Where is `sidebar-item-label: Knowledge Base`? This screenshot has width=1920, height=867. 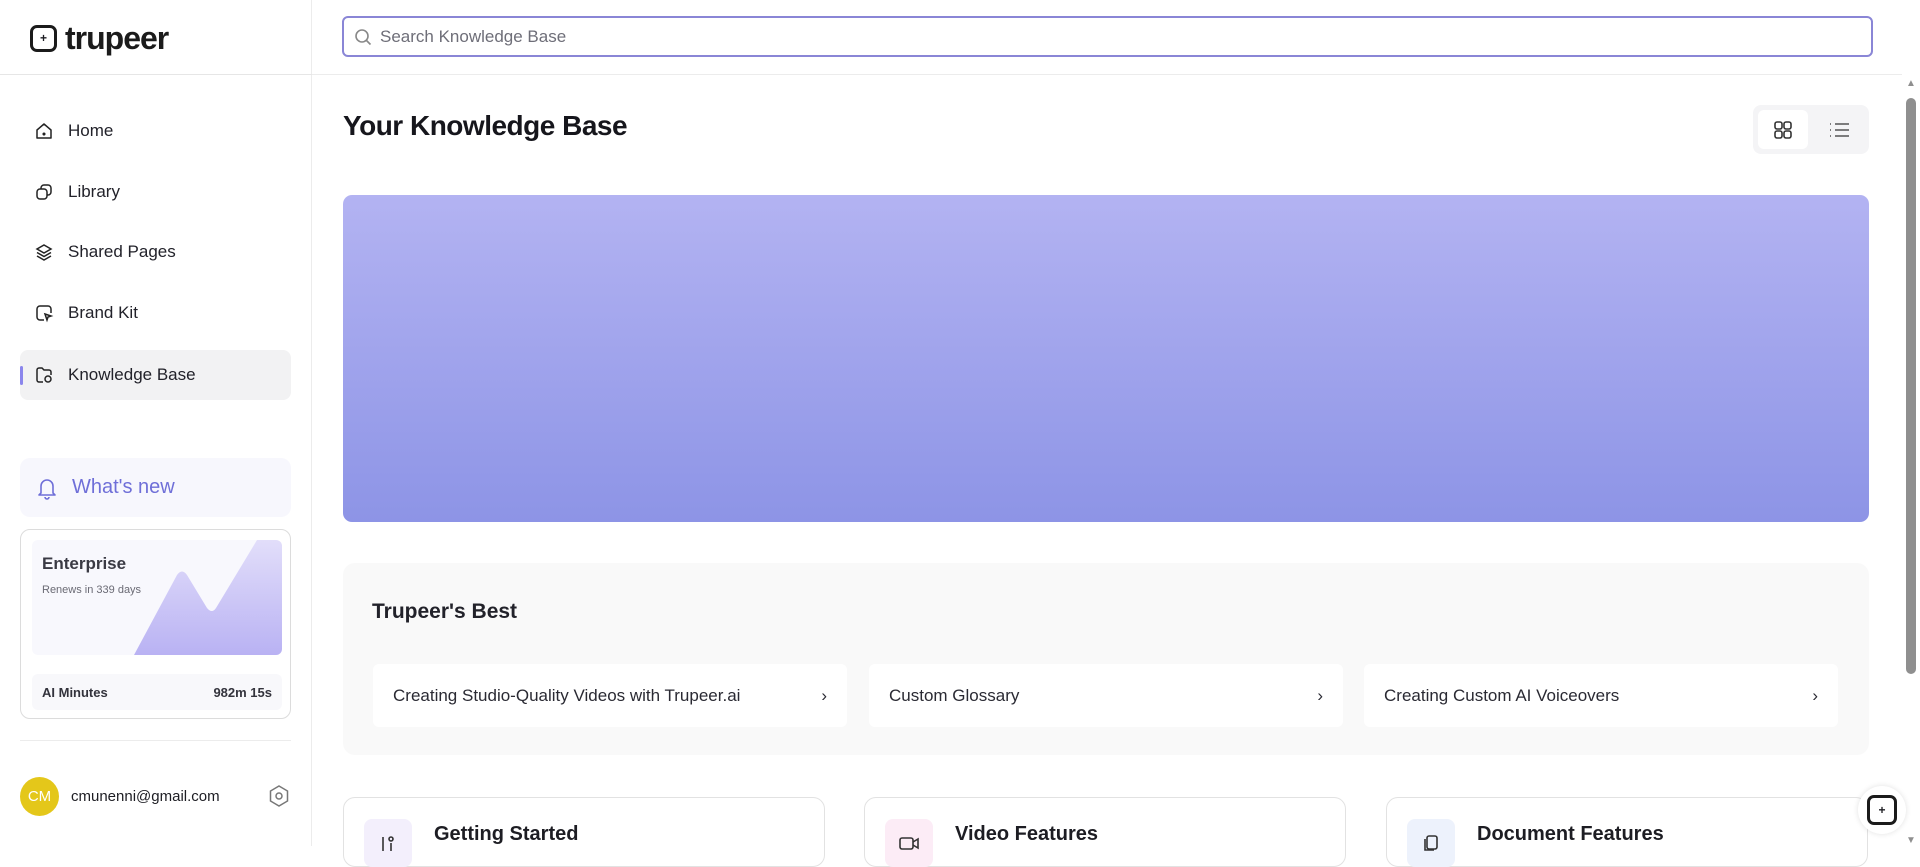 sidebar-item-label: Knowledge Base is located at coordinates (132, 374).